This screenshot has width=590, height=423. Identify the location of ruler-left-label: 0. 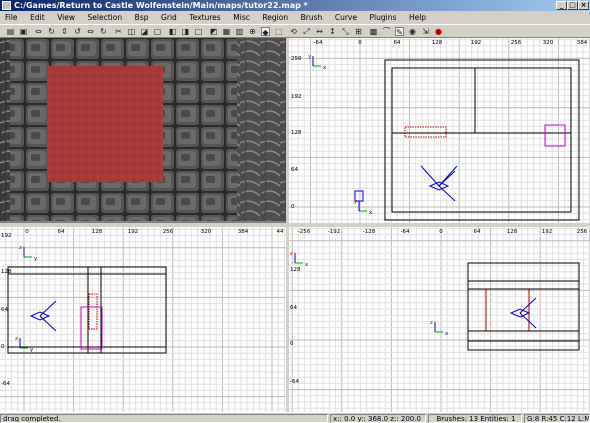
(3, 347).